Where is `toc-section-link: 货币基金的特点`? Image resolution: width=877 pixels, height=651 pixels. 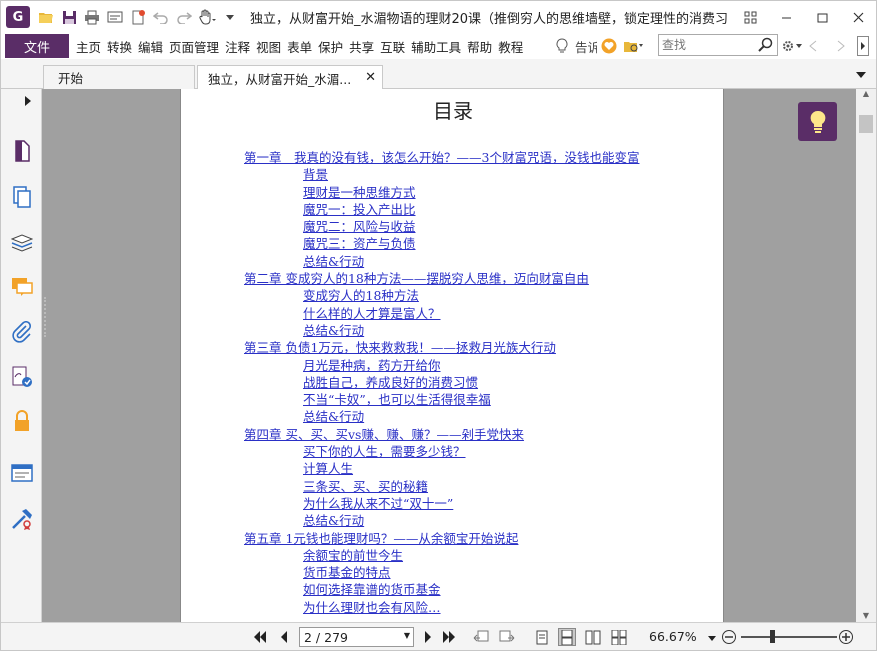
toc-section-link: 货币基金的特点 is located at coordinates (454, 572).